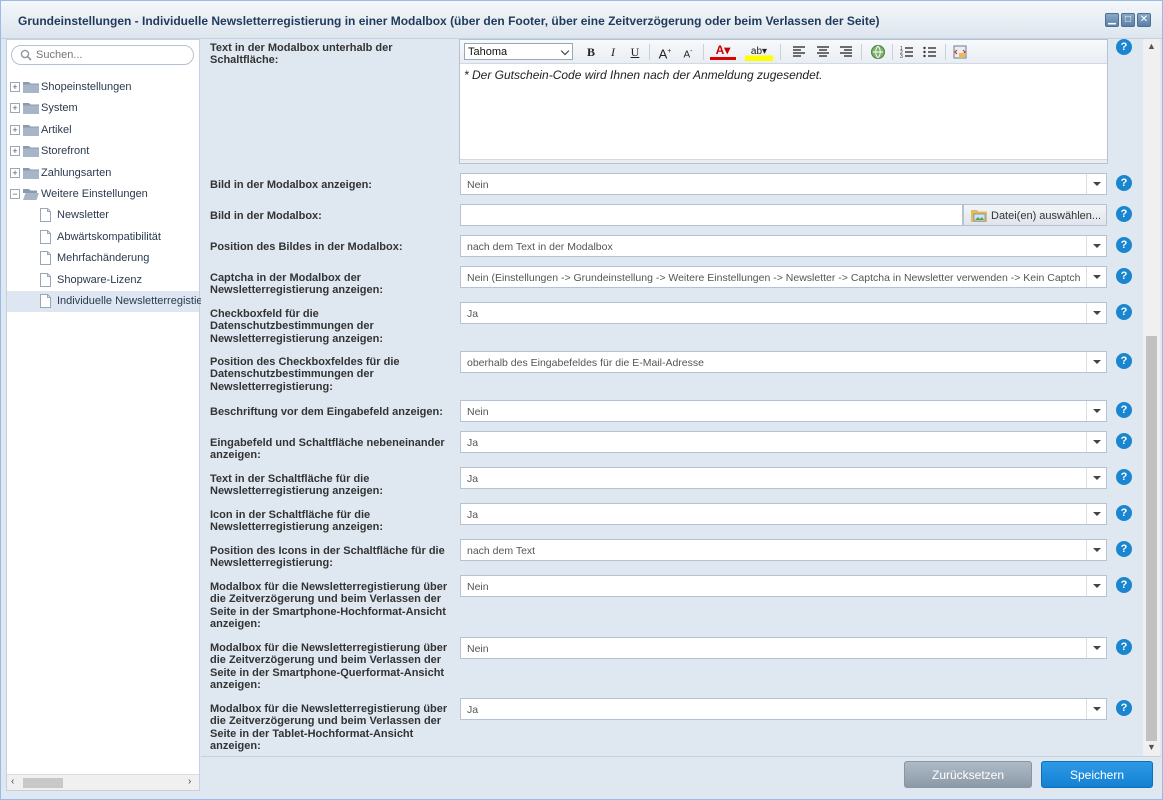 The width and height of the screenshot is (1163, 800). I want to click on sidebar-horizontal-scrollbar: ‹ ›, so click(103, 782).